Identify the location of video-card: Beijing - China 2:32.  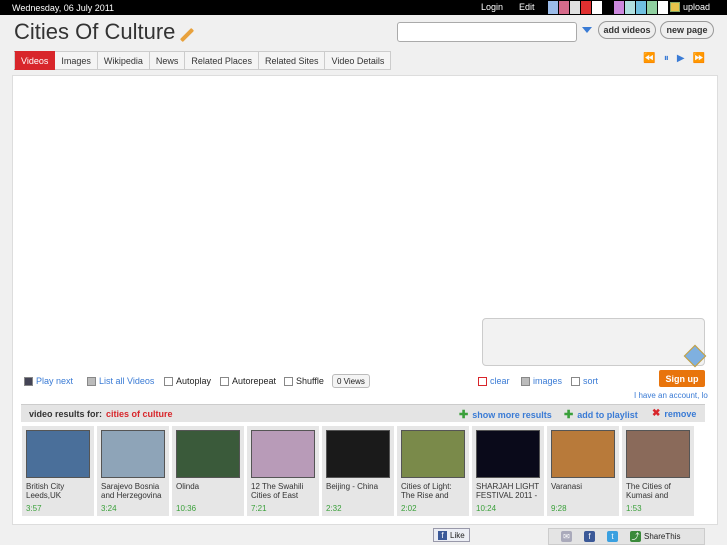
(358, 471).